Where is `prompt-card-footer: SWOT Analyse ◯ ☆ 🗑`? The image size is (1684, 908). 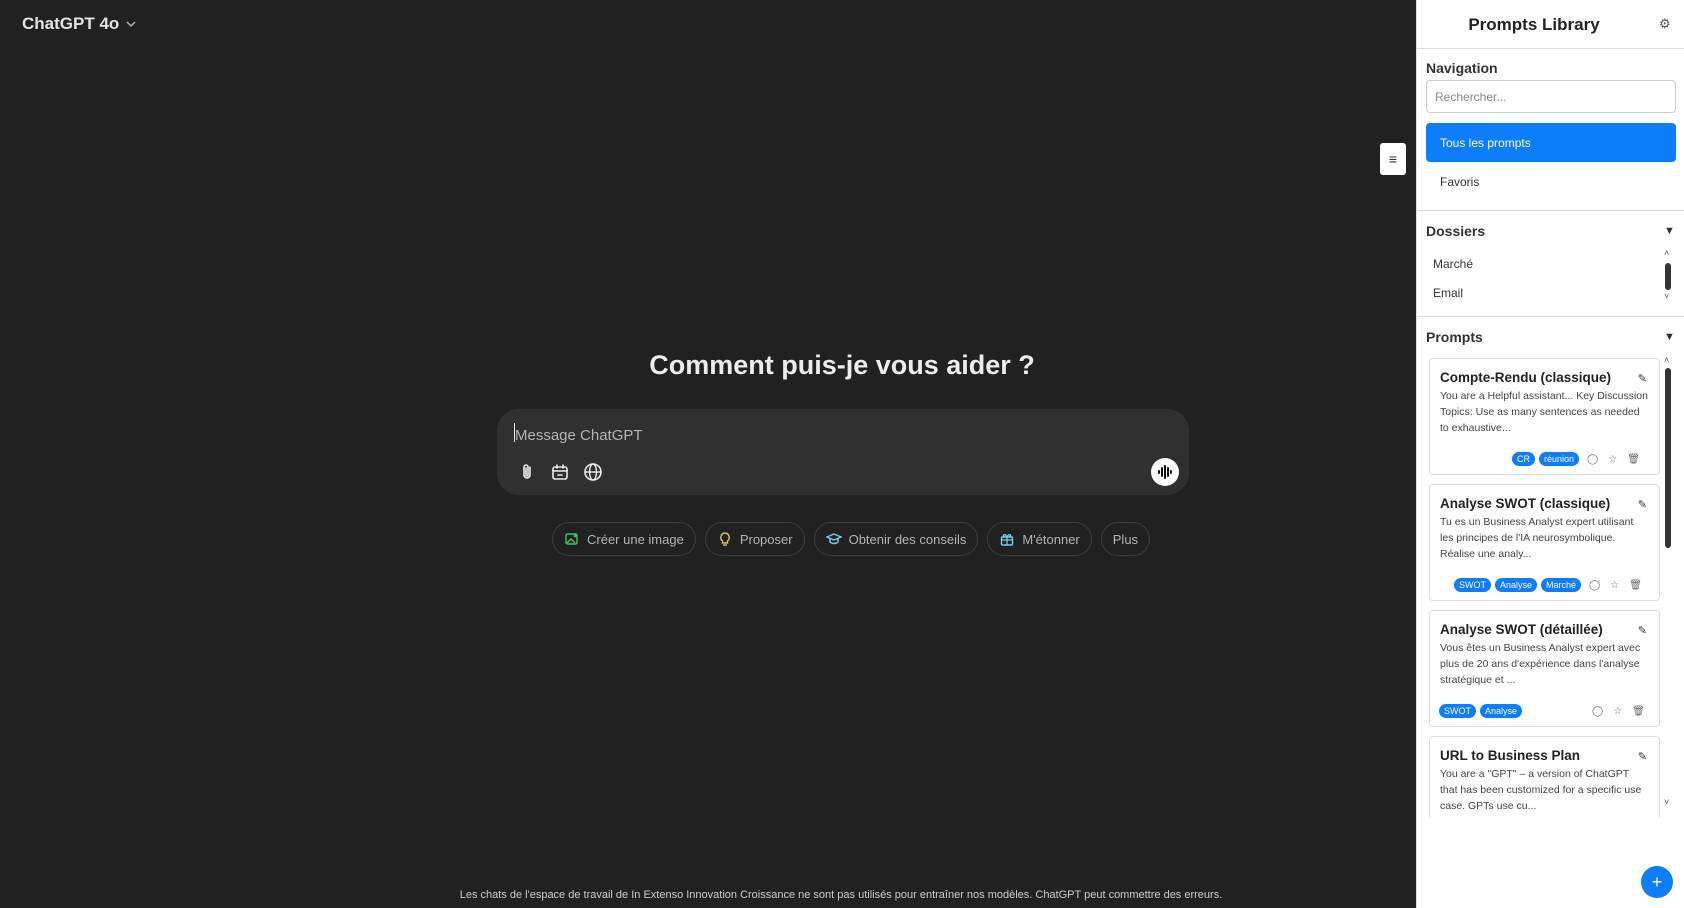 prompt-card-footer: SWOT Analyse ◯ ☆ 🗑 is located at coordinates (1546, 711).